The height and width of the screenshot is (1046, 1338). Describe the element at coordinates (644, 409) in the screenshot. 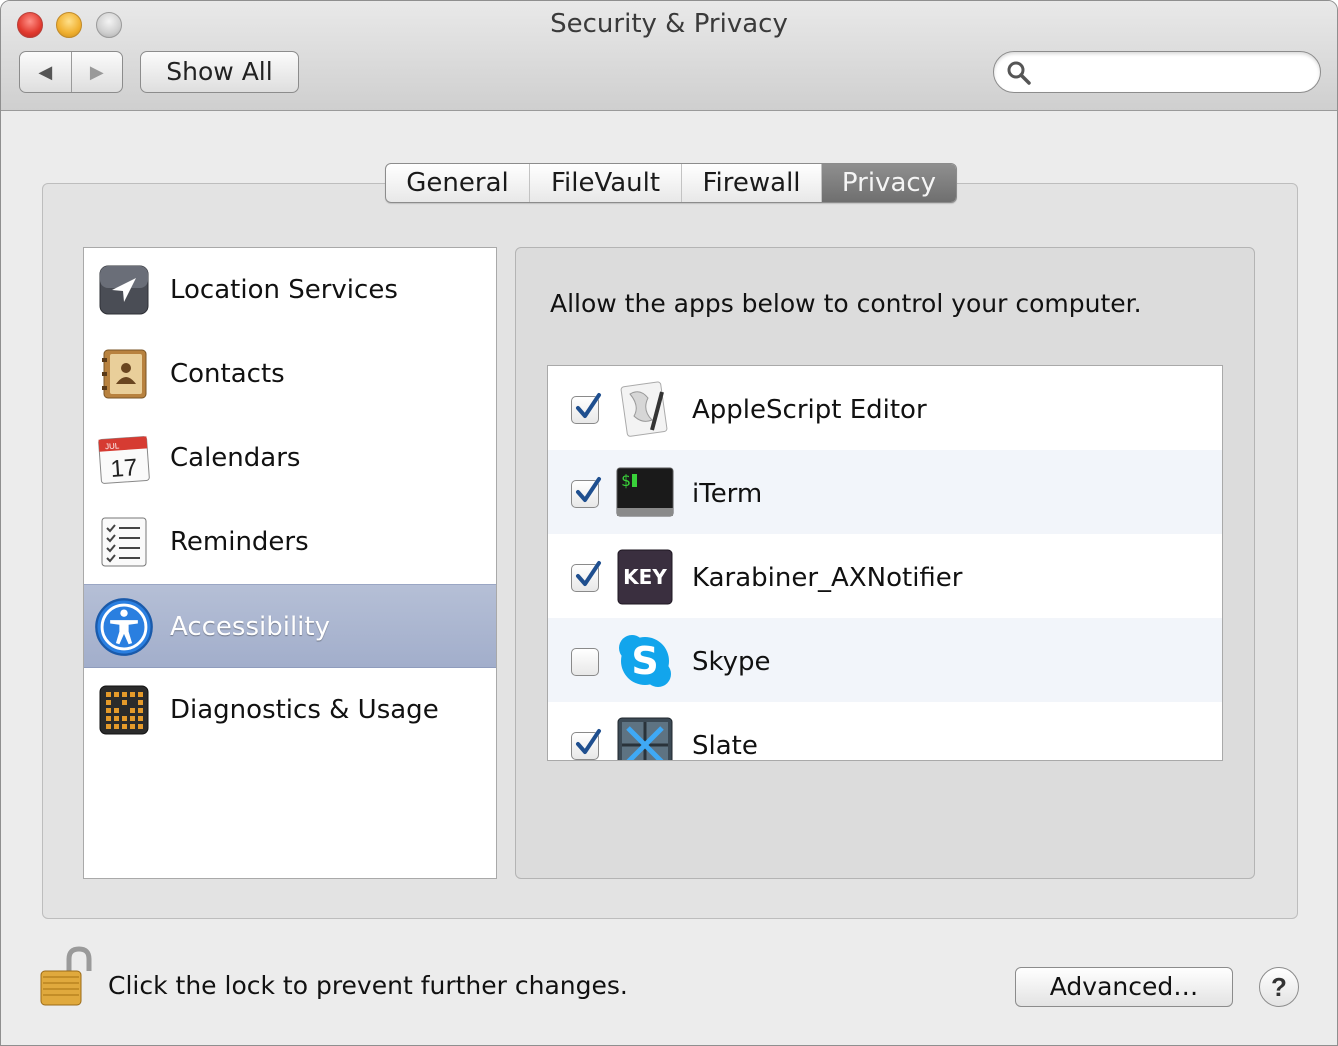

I see `applescript-editor-icon` at that location.